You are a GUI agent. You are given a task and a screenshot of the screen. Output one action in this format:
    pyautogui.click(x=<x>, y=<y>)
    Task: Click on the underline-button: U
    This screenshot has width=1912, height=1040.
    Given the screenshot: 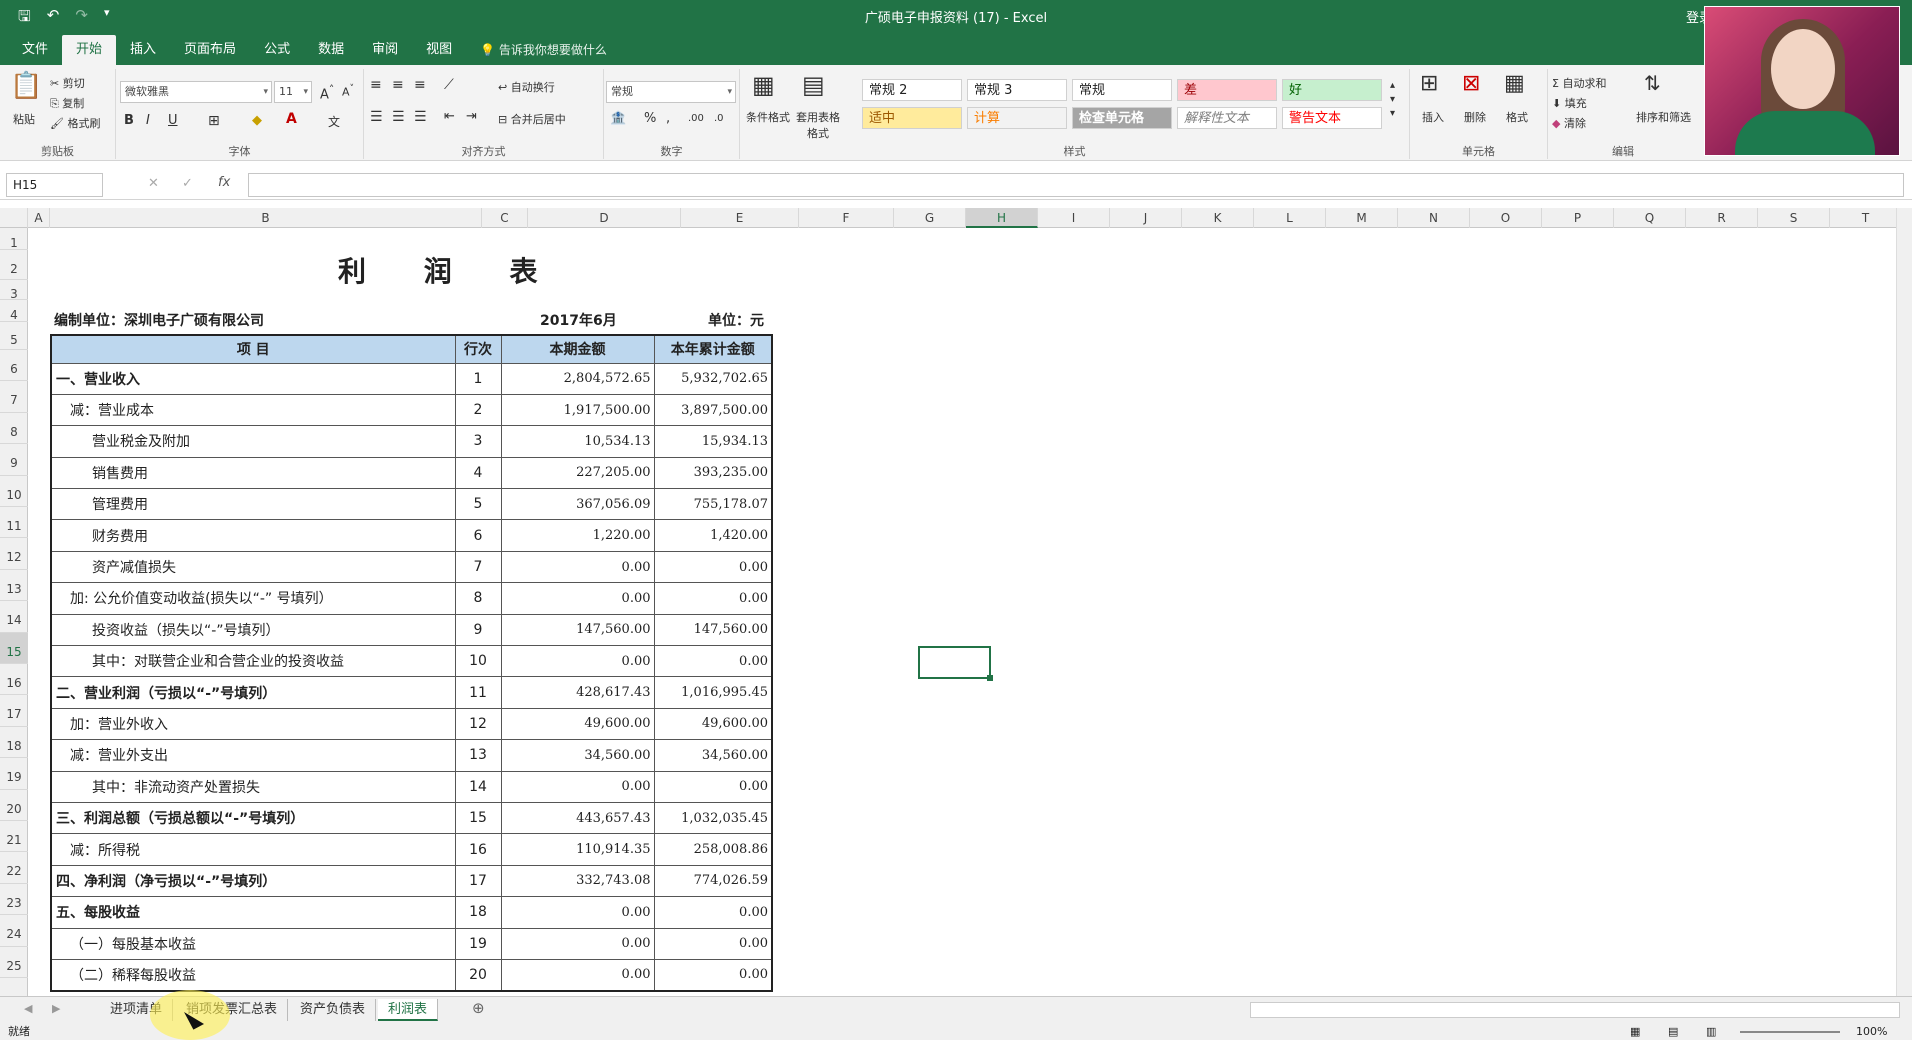 What is the action you would take?
    pyautogui.click(x=173, y=120)
    